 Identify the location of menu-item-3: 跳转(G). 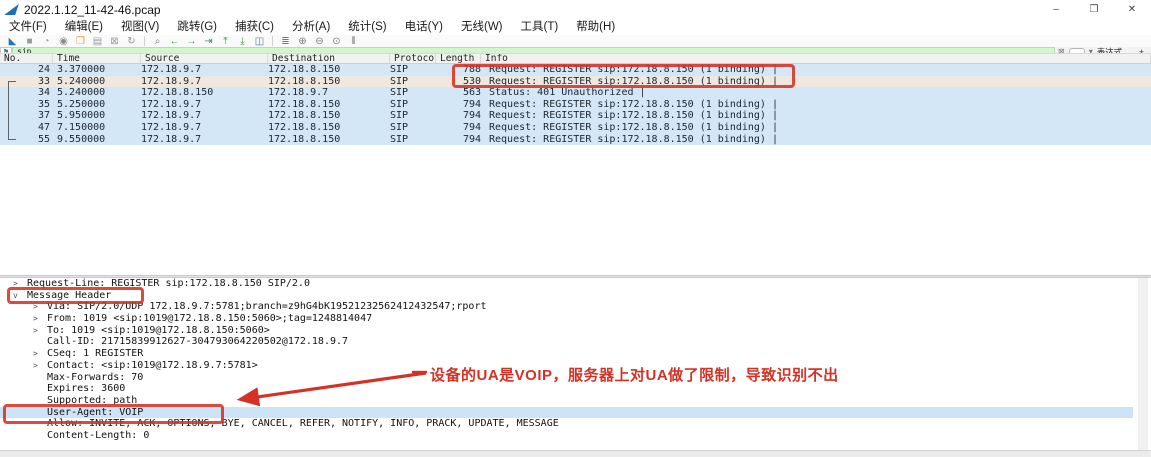
(197, 27).